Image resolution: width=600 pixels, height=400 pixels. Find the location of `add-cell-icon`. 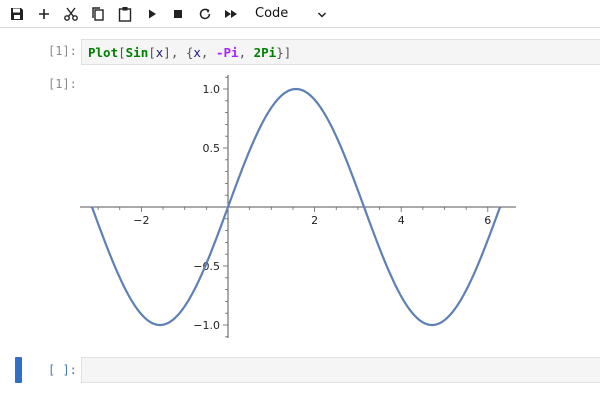

add-cell-icon is located at coordinates (44, 14).